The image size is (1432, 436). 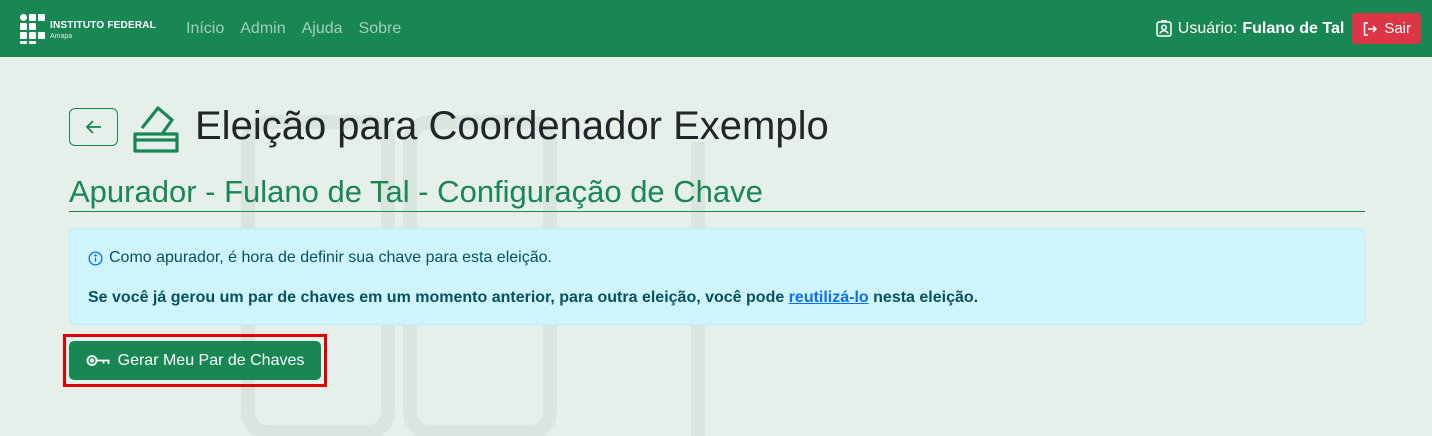 I want to click on nav-link-sobre: Sobre, so click(x=380, y=29).